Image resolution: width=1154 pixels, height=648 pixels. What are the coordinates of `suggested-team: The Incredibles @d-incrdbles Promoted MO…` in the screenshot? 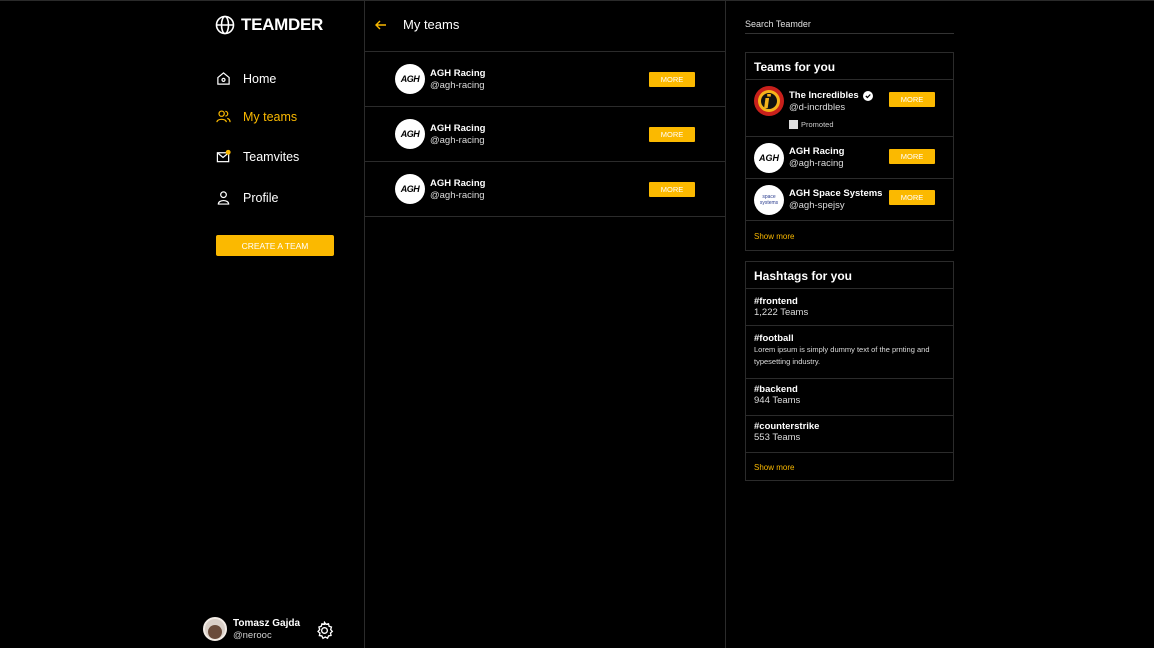 It's located at (849, 108).